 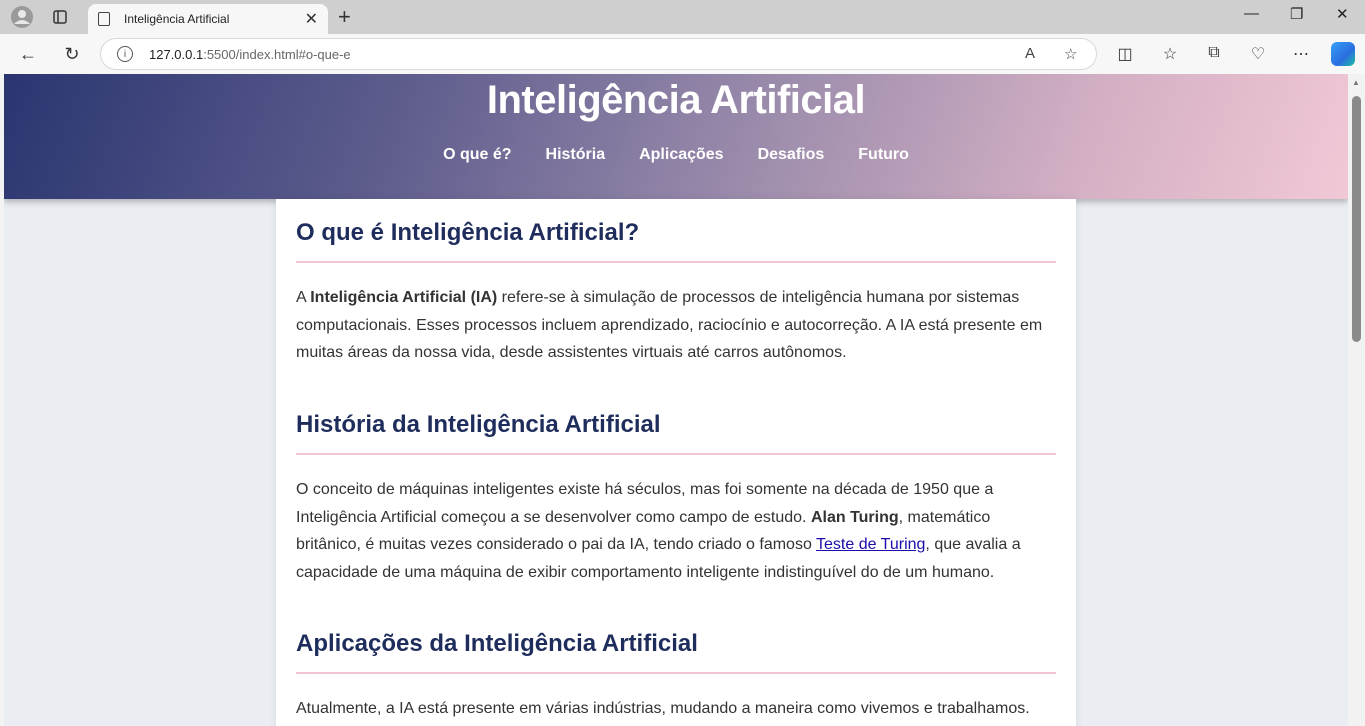 What do you see at coordinates (177, 19) in the screenshot?
I see `tab-title: Inteligência Artificial` at bounding box center [177, 19].